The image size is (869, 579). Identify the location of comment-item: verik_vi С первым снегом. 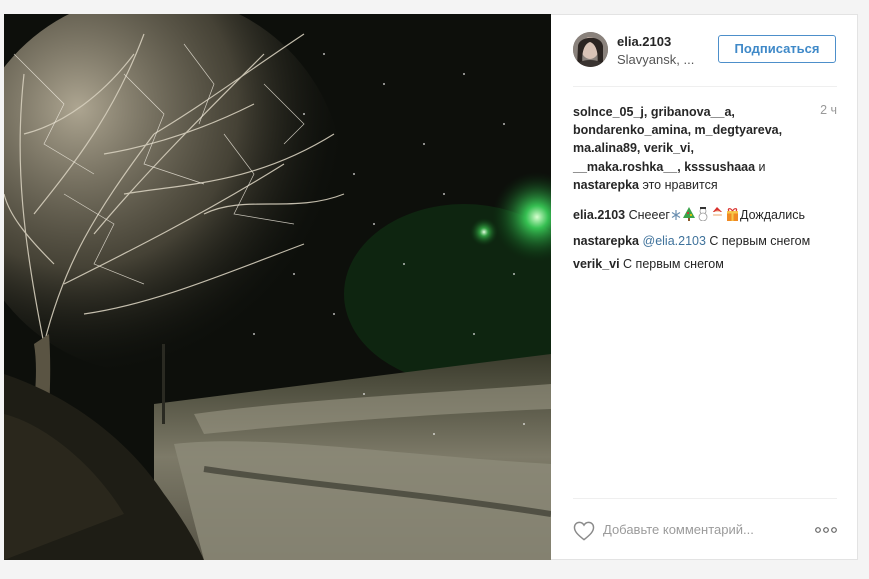
(705, 265).